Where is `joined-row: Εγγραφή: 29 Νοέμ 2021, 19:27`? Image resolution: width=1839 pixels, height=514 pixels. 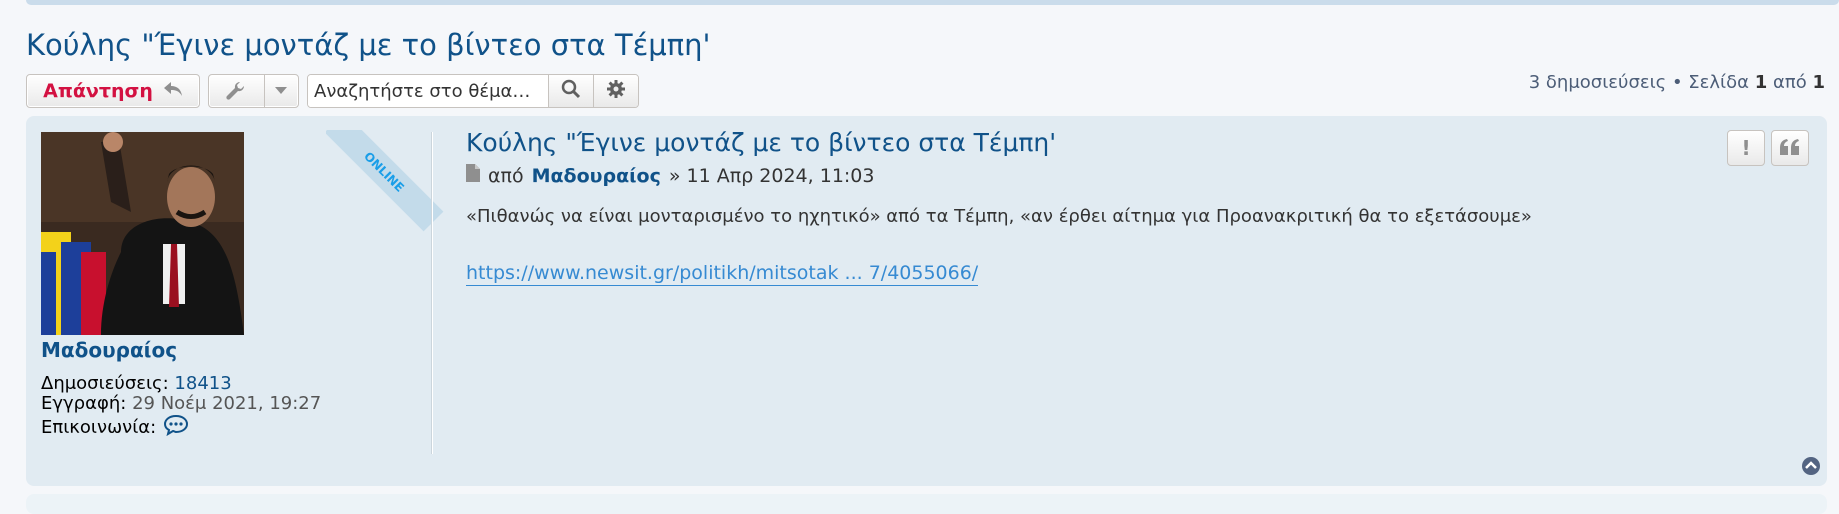
joined-row: Εγγραφή: 29 Νοέμ 2021, 19:27 is located at coordinates (181, 404).